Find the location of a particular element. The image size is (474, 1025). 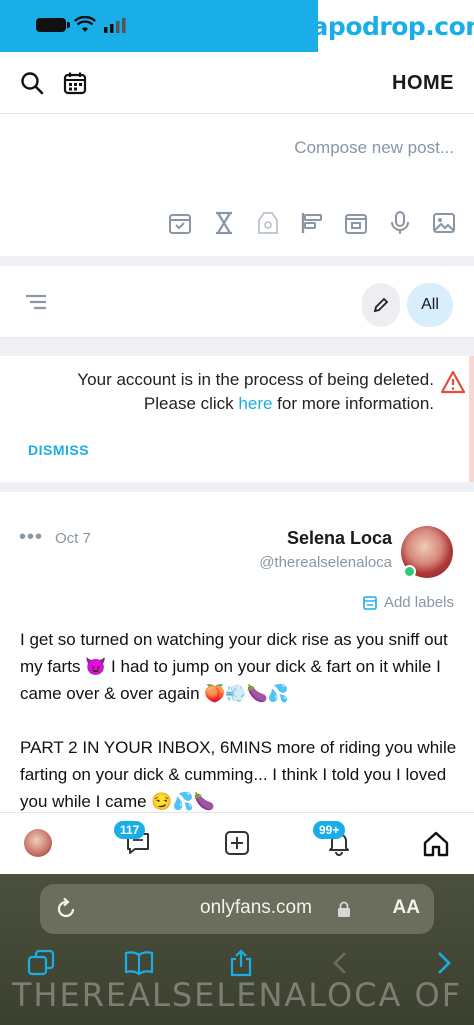

alert-here-link: here is located at coordinates (255, 403).